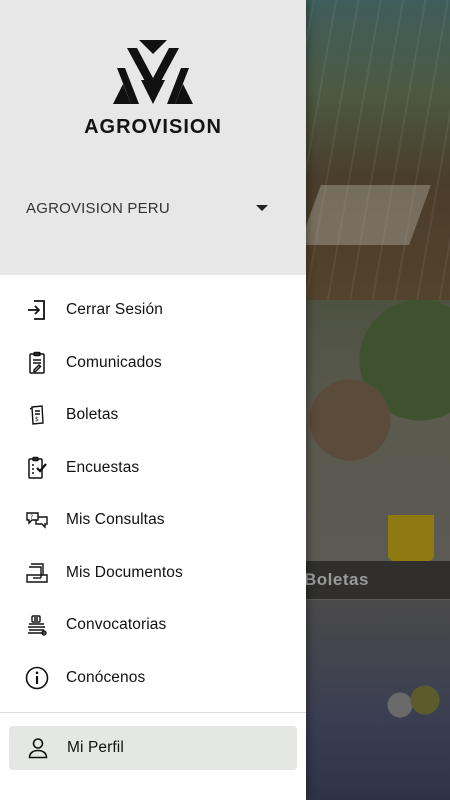  Describe the element at coordinates (98, 208) in the screenshot. I see `account-name: AGROVISION PERU` at that location.